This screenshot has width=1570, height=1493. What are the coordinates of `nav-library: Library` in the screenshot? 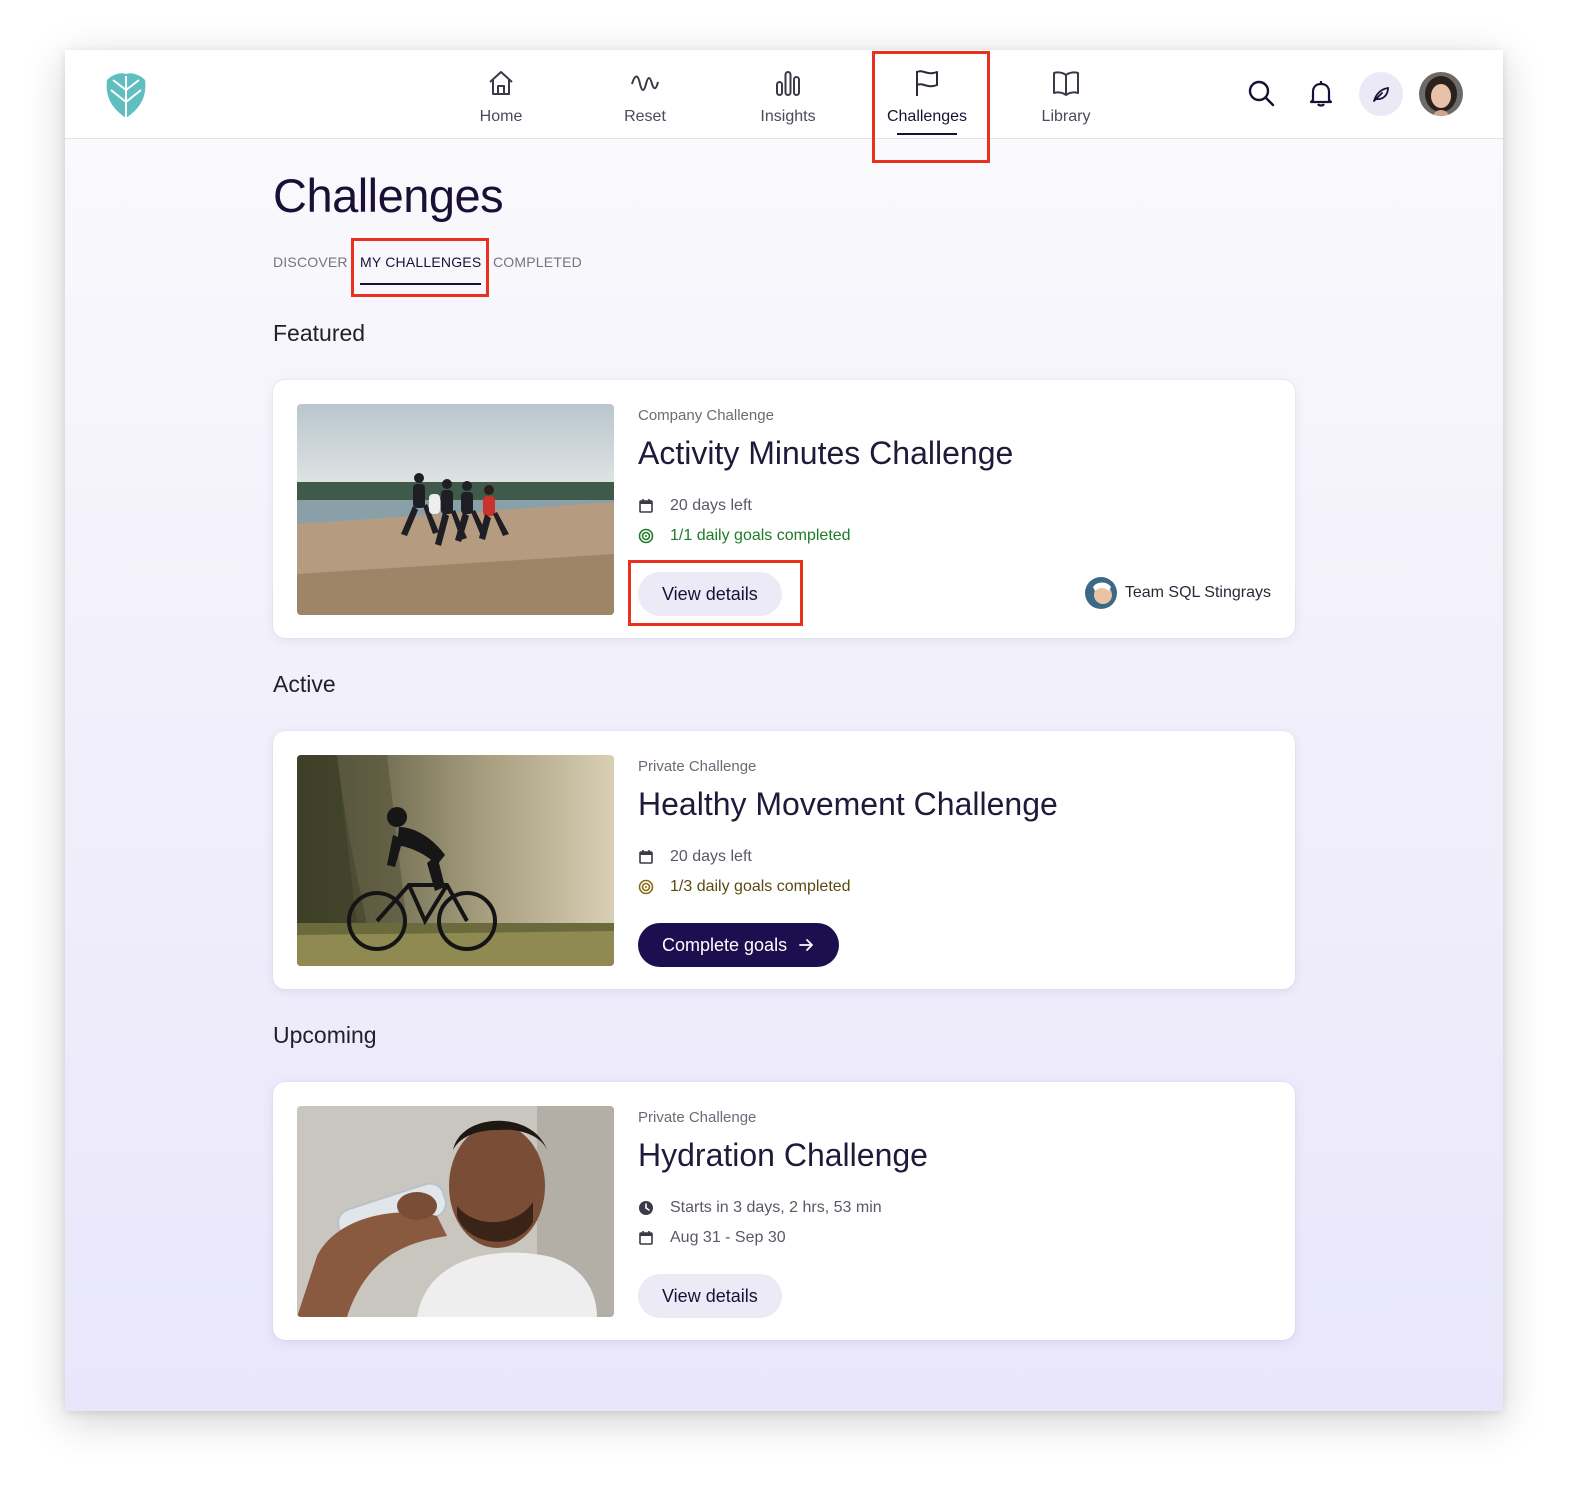 It's located at (1066, 99).